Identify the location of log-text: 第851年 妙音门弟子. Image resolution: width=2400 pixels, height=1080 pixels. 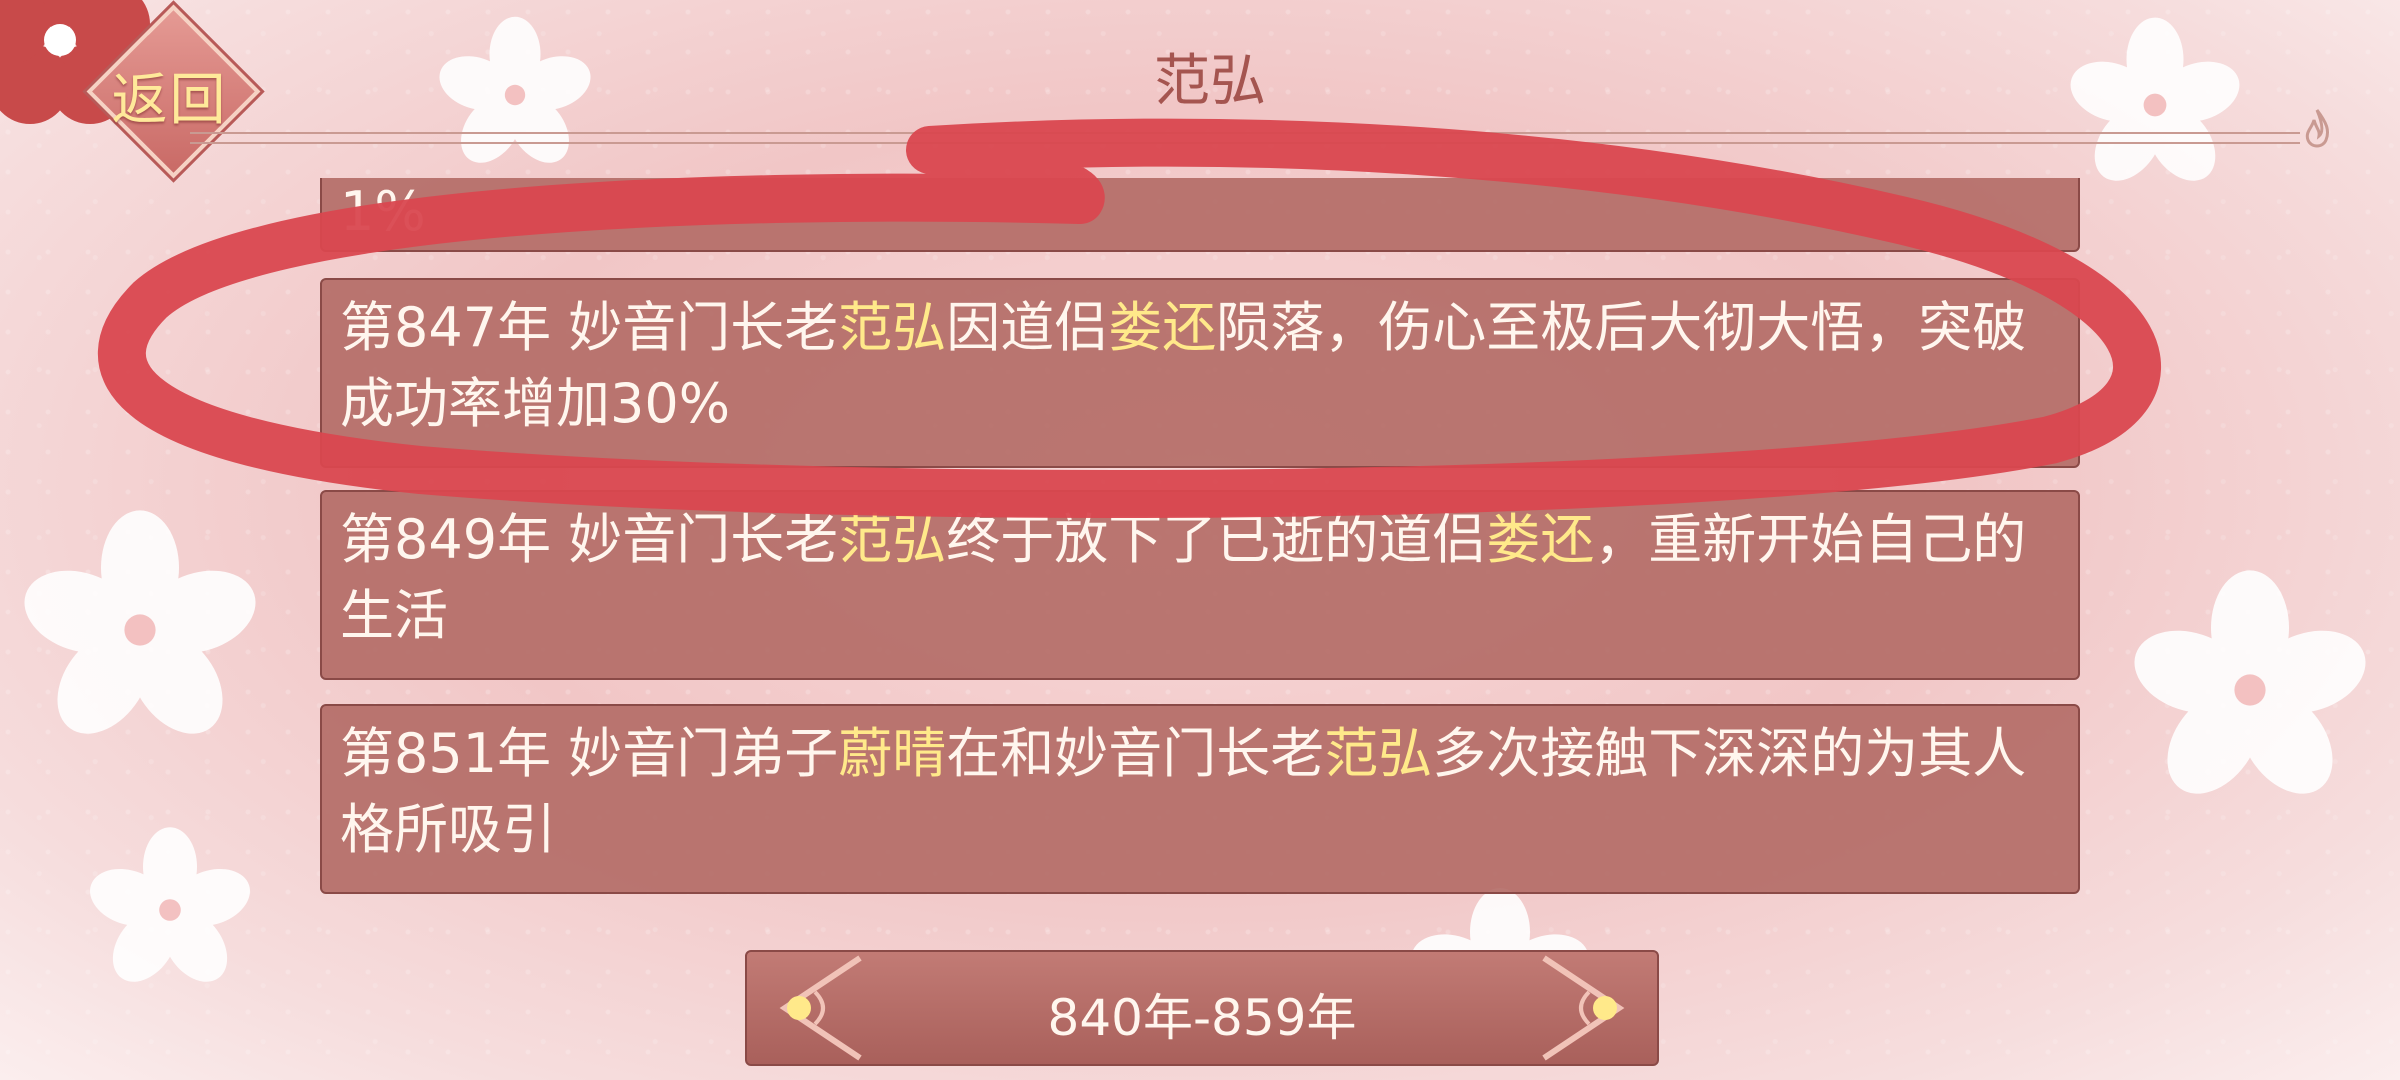
(589, 753).